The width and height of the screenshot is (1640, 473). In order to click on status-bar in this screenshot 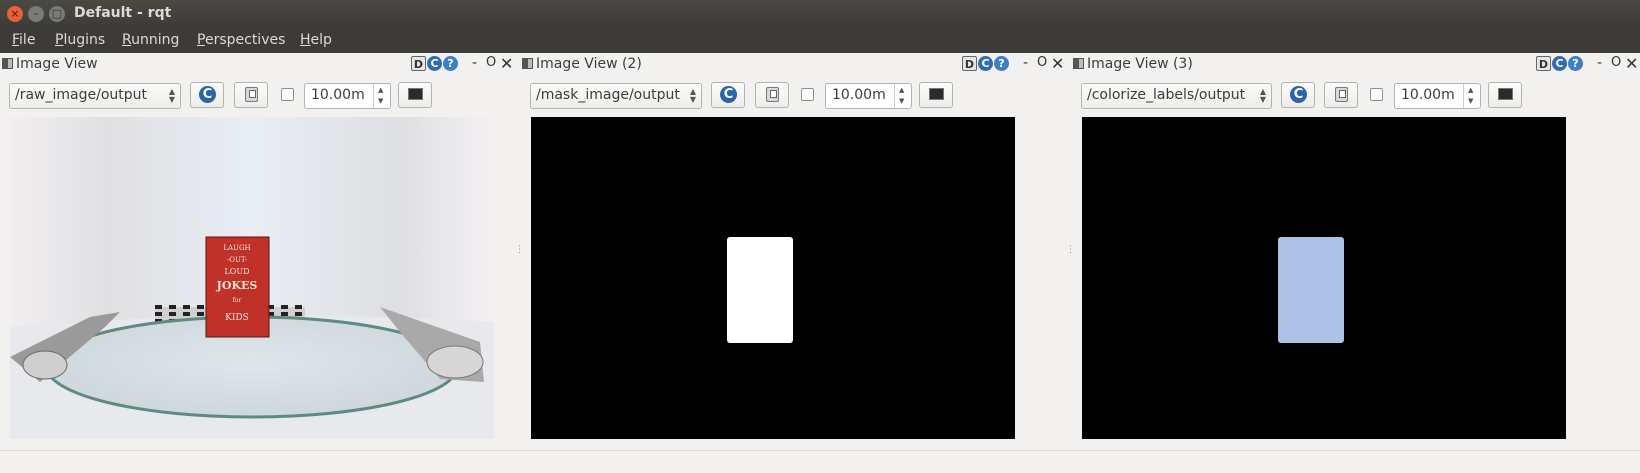, I will do `click(820, 461)`.